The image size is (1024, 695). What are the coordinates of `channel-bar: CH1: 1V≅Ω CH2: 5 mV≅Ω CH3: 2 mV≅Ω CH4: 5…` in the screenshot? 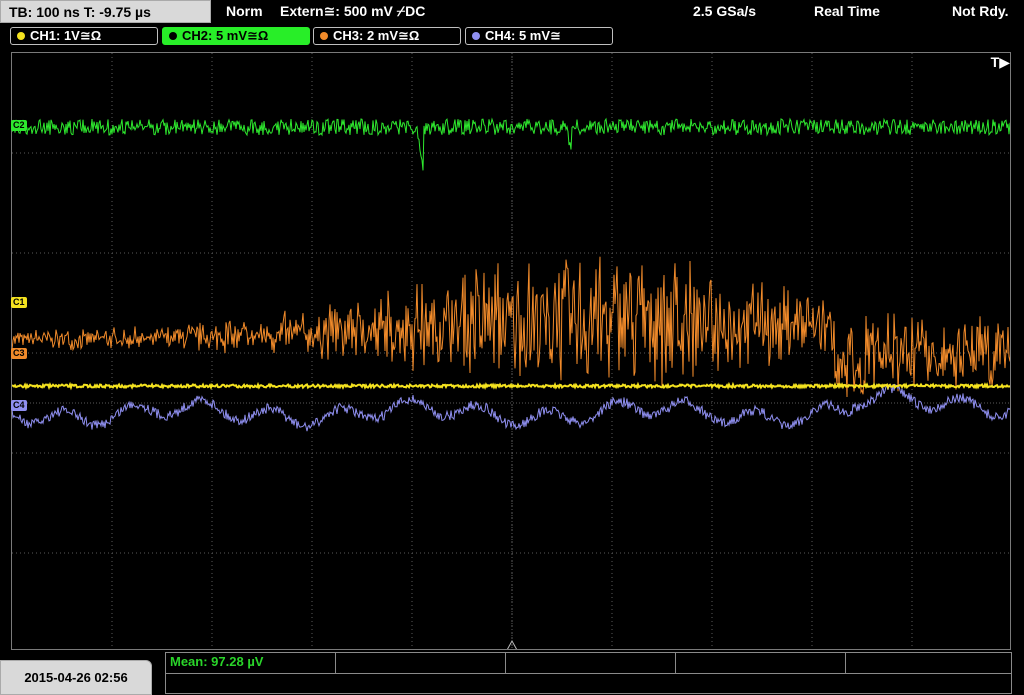 It's located at (512, 36).